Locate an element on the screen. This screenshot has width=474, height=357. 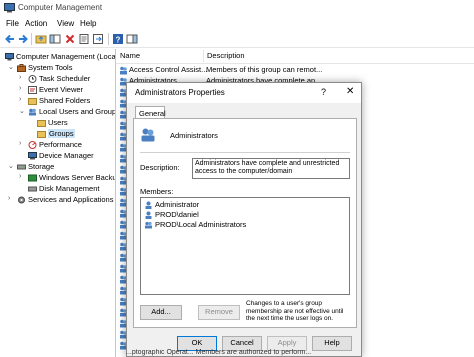
menu-view: View is located at coordinates (65, 23).